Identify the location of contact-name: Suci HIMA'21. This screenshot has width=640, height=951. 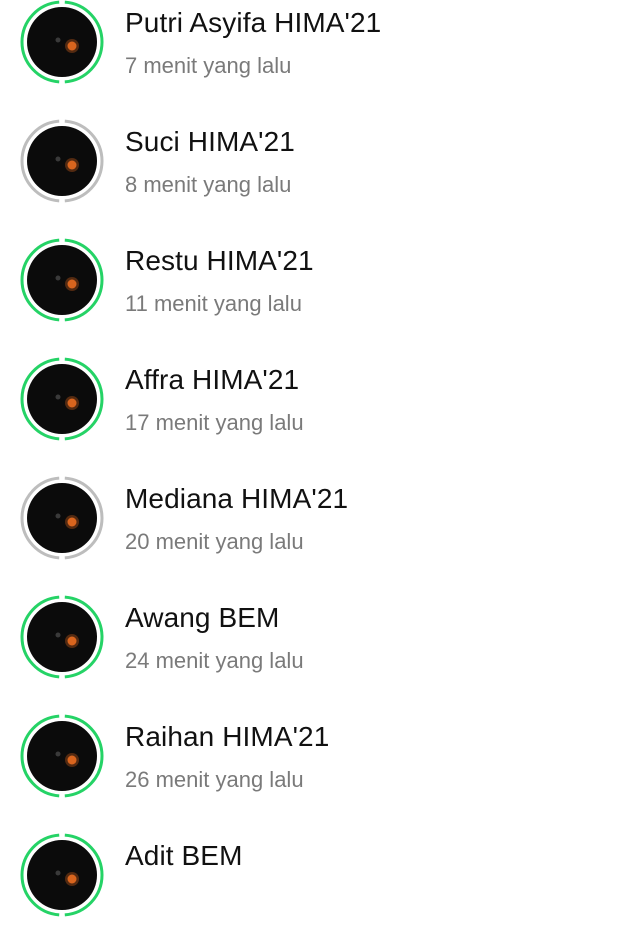
(210, 141).